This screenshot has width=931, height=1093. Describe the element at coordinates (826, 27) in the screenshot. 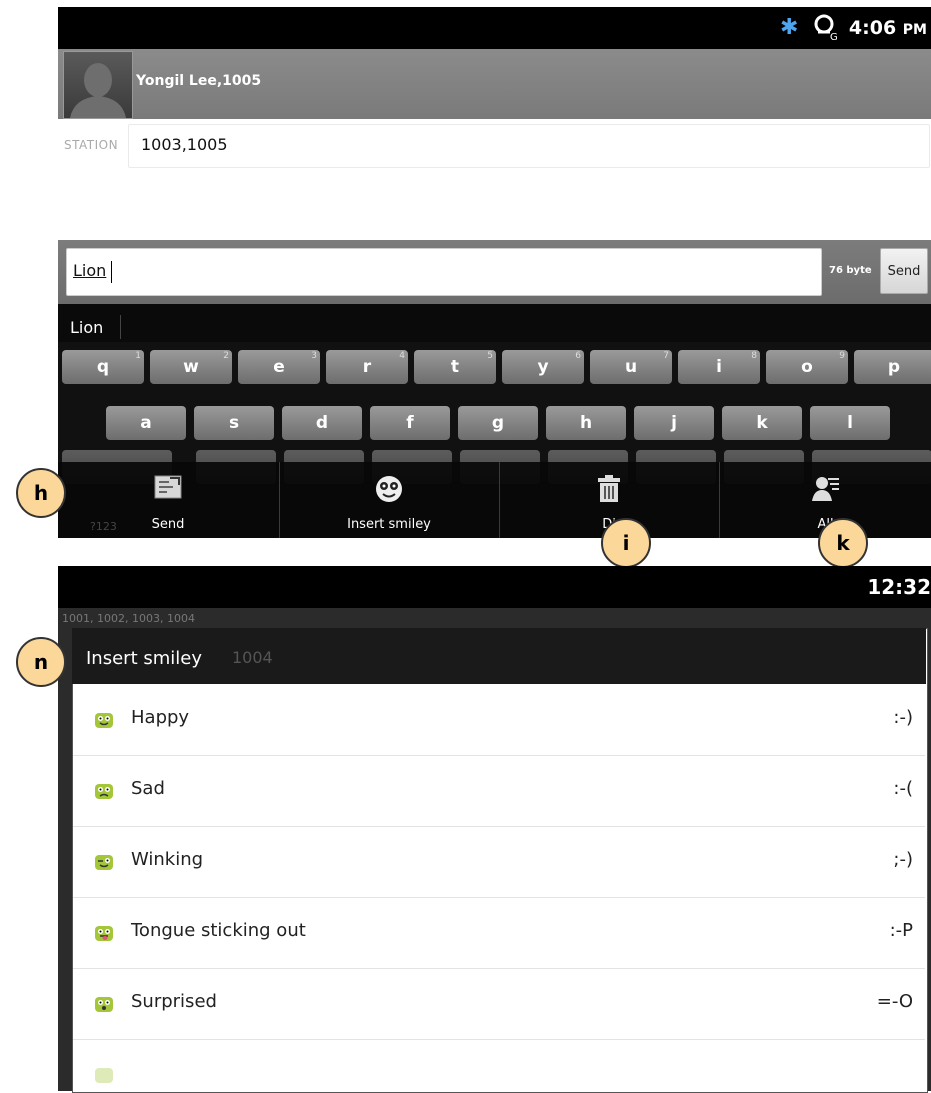

I see `network-icon: G` at that location.